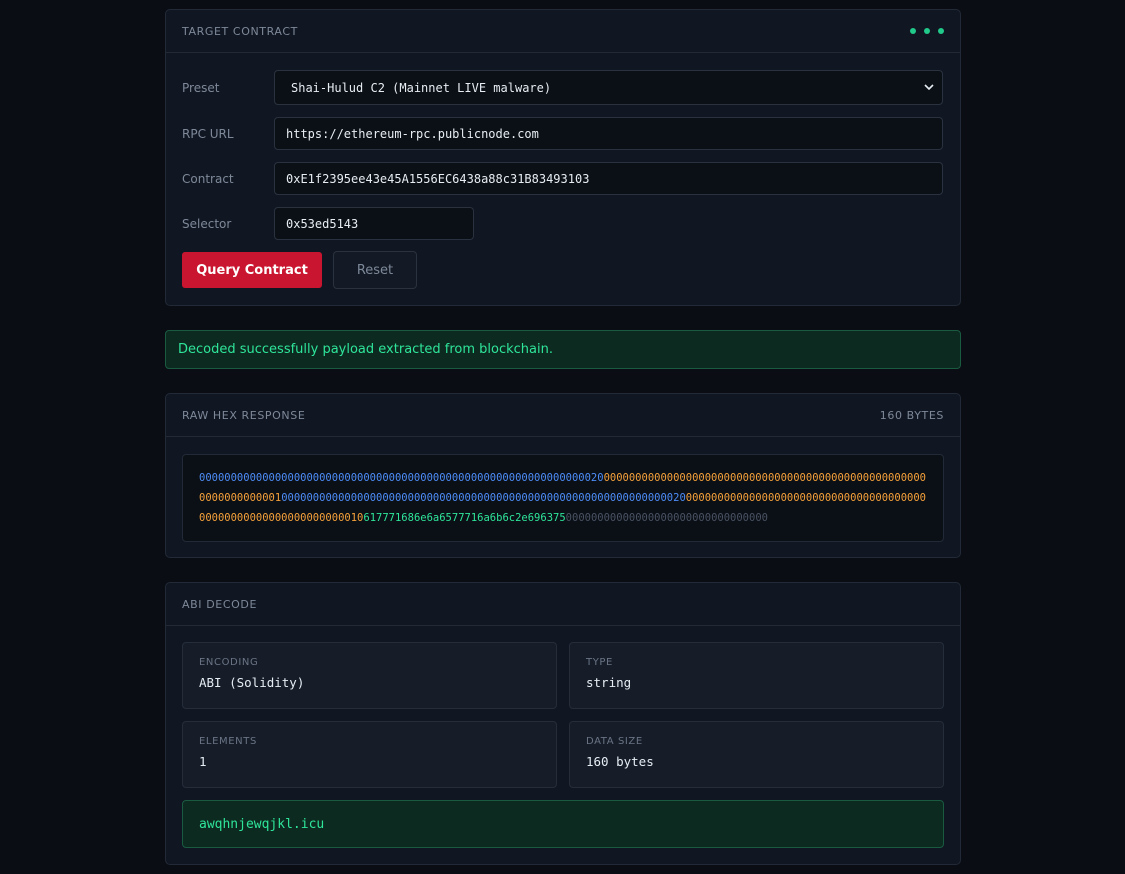 This screenshot has width=1125, height=874. I want to click on encoding-label: ENCODING, so click(229, 662).